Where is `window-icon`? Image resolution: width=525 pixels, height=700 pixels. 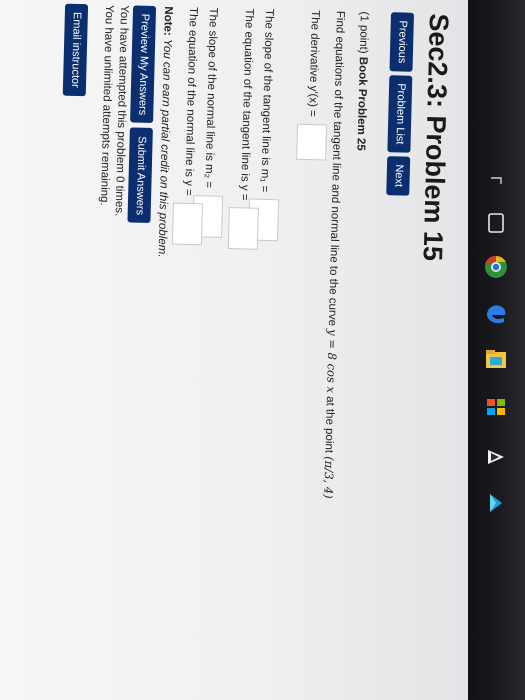
window-icon is located at coordinates (496, 223).